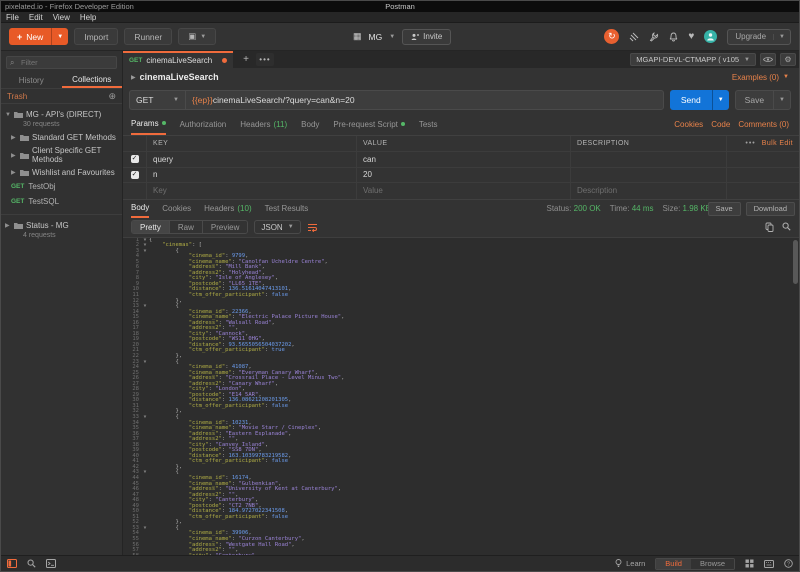 The width and height of the screenshot is (800, 572). Describe the element at coordinates (310, 124) in the screenshot. I see `tab-body: Body` at that location.